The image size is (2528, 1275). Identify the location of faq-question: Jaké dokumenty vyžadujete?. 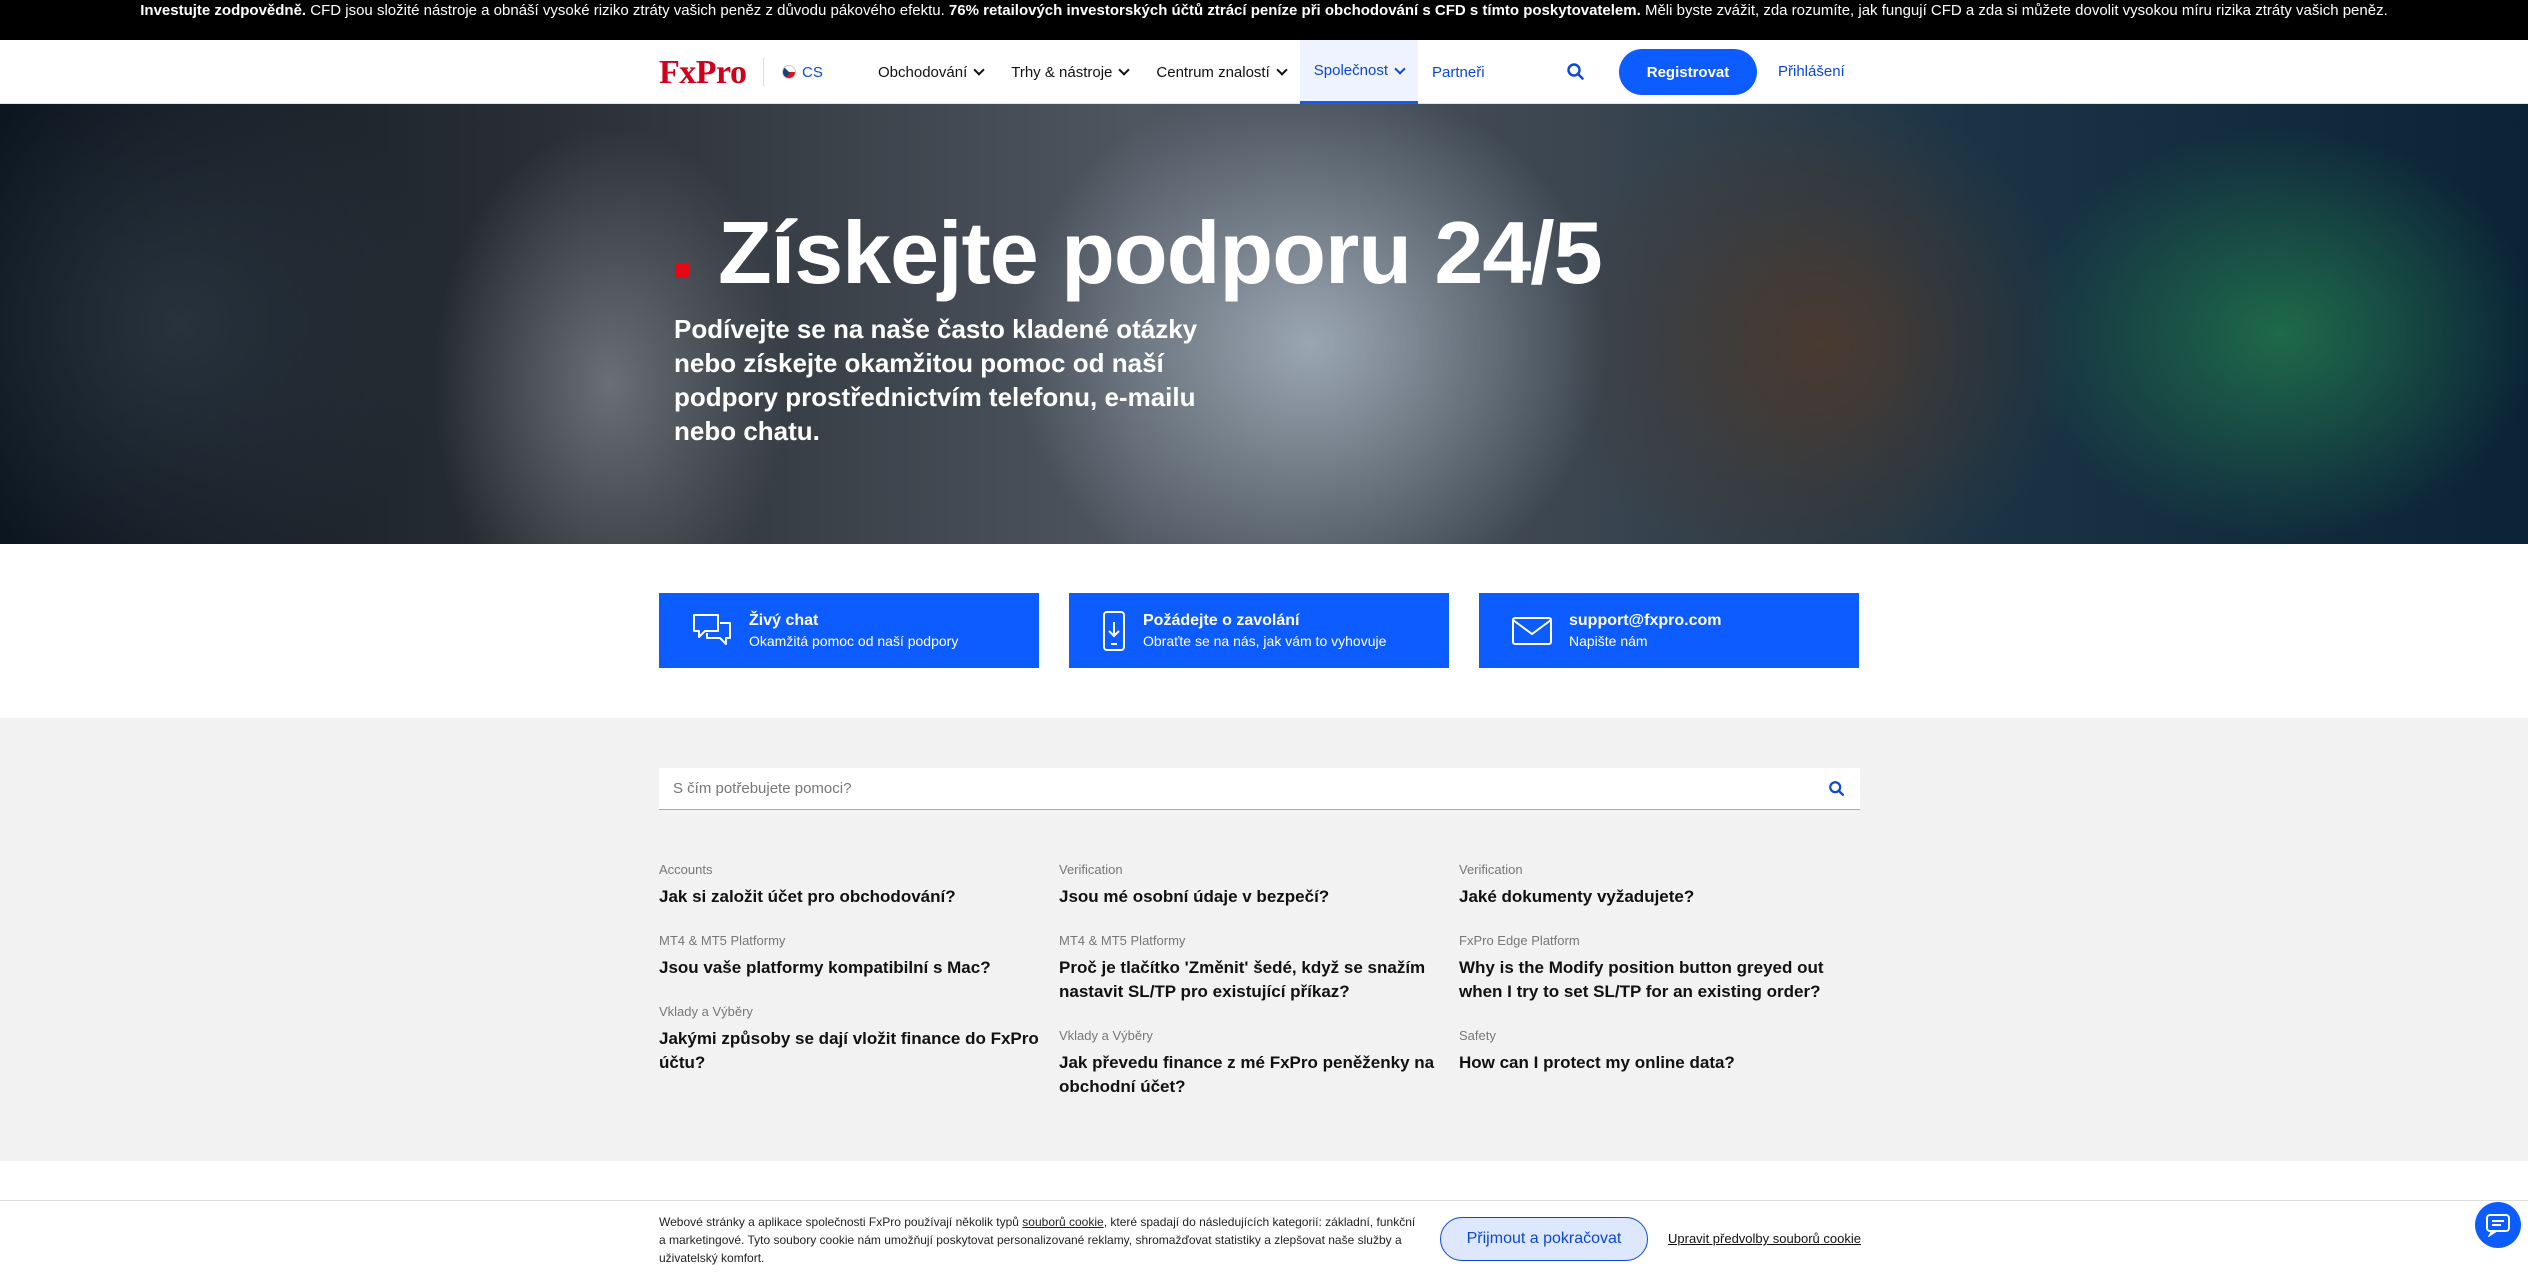
(1649, 897).